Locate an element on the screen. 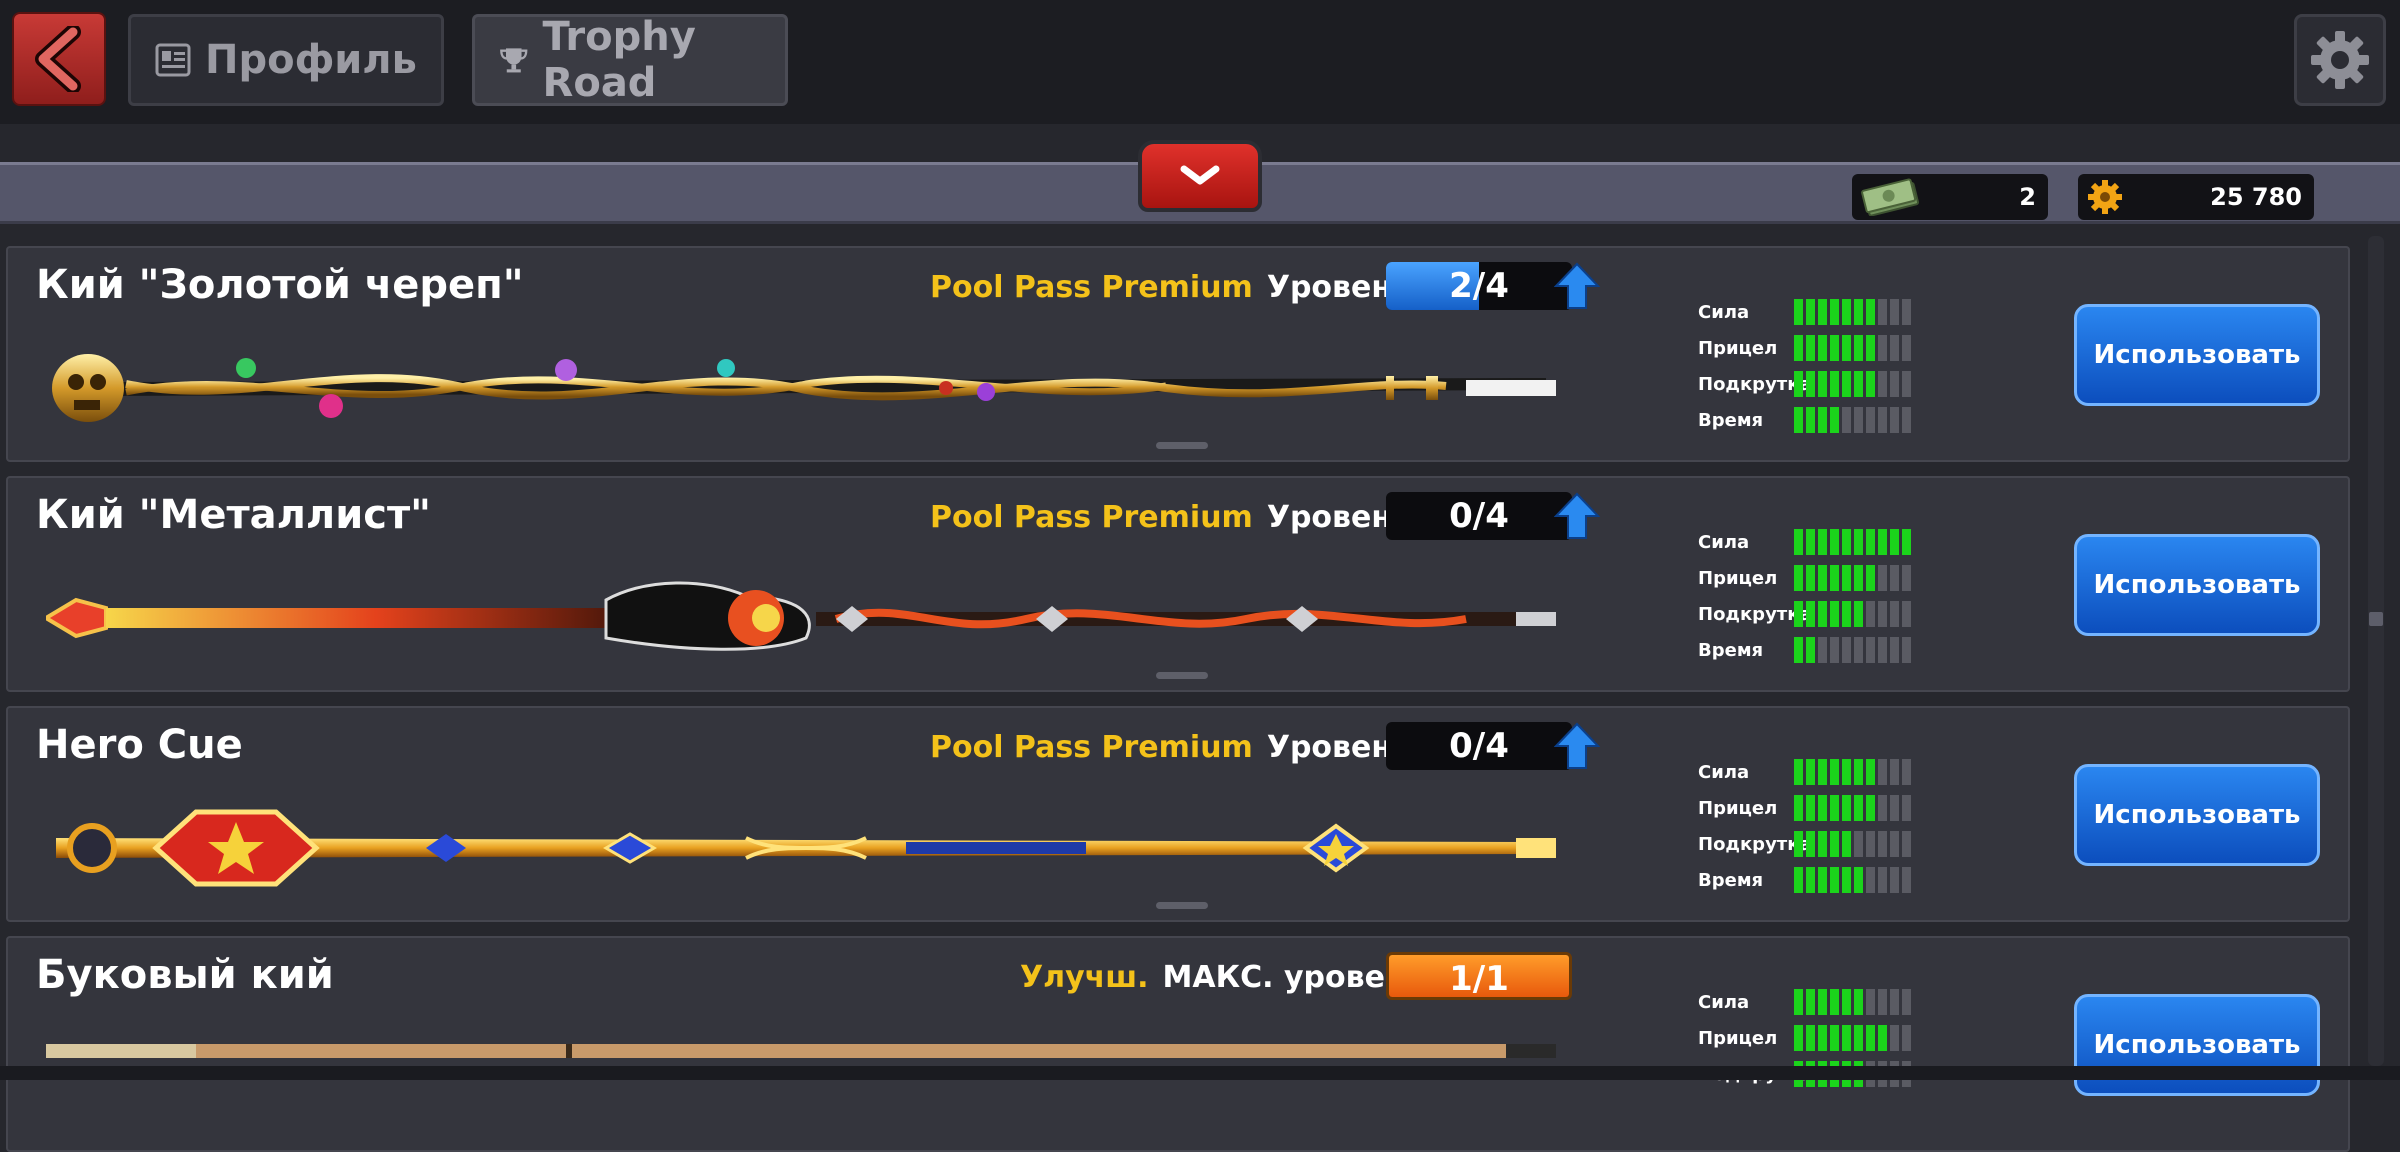 The width and height of the screenshot is (2400, 1152). cue-name: Hero Cue is located at coordinates (139, 745).